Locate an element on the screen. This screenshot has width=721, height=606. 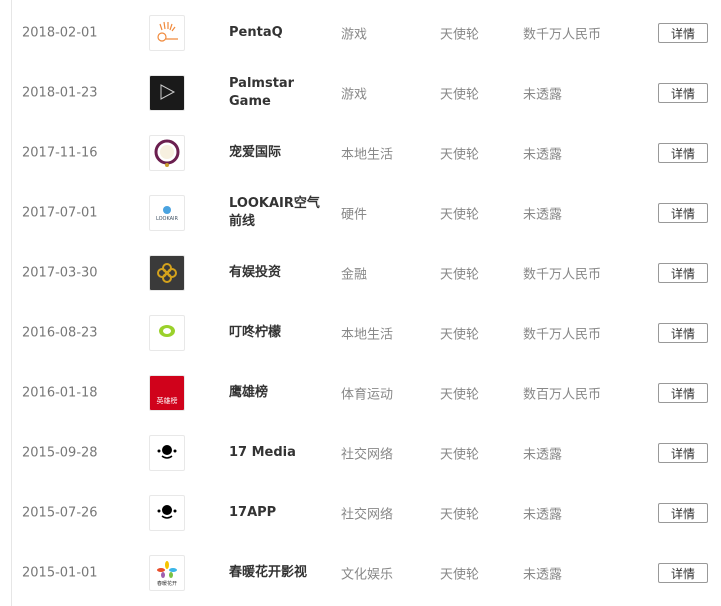
company-name: 宠爱国际 is located at coordinates (276, 153).